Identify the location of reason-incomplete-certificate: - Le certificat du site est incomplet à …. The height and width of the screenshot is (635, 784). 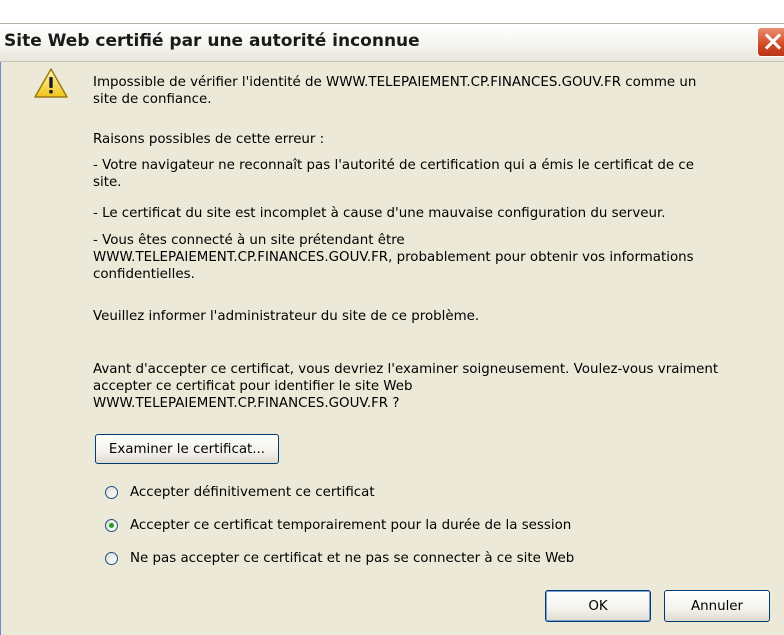
(379, 213).